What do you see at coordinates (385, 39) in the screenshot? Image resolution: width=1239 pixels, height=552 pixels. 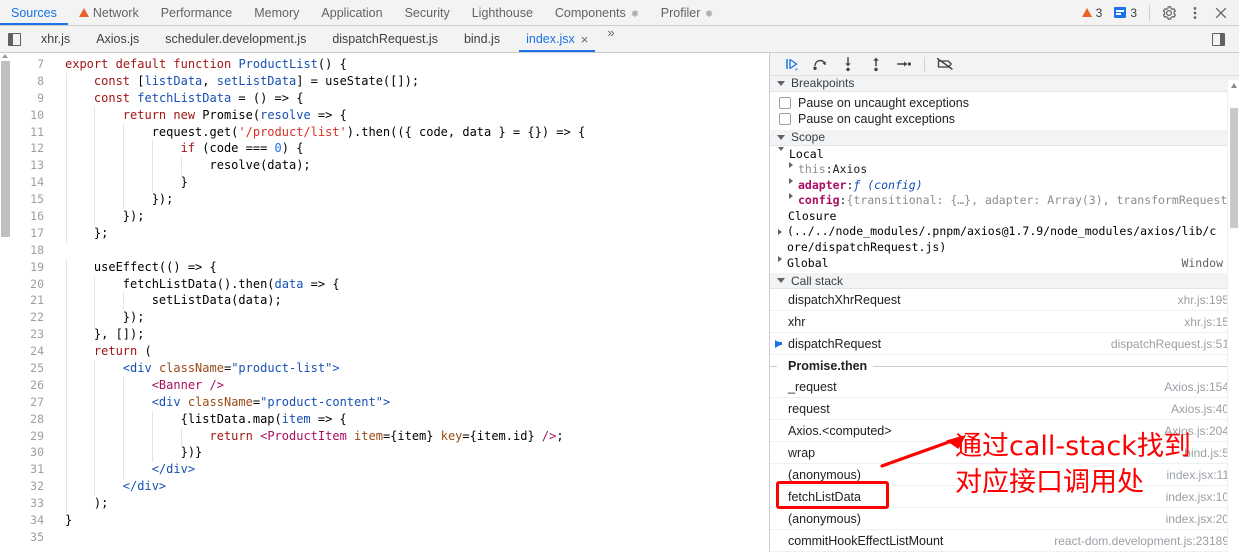 I see `file-tab-dispatchrequest-js: dispatchRequest.js` at bounding box center [385, 39].